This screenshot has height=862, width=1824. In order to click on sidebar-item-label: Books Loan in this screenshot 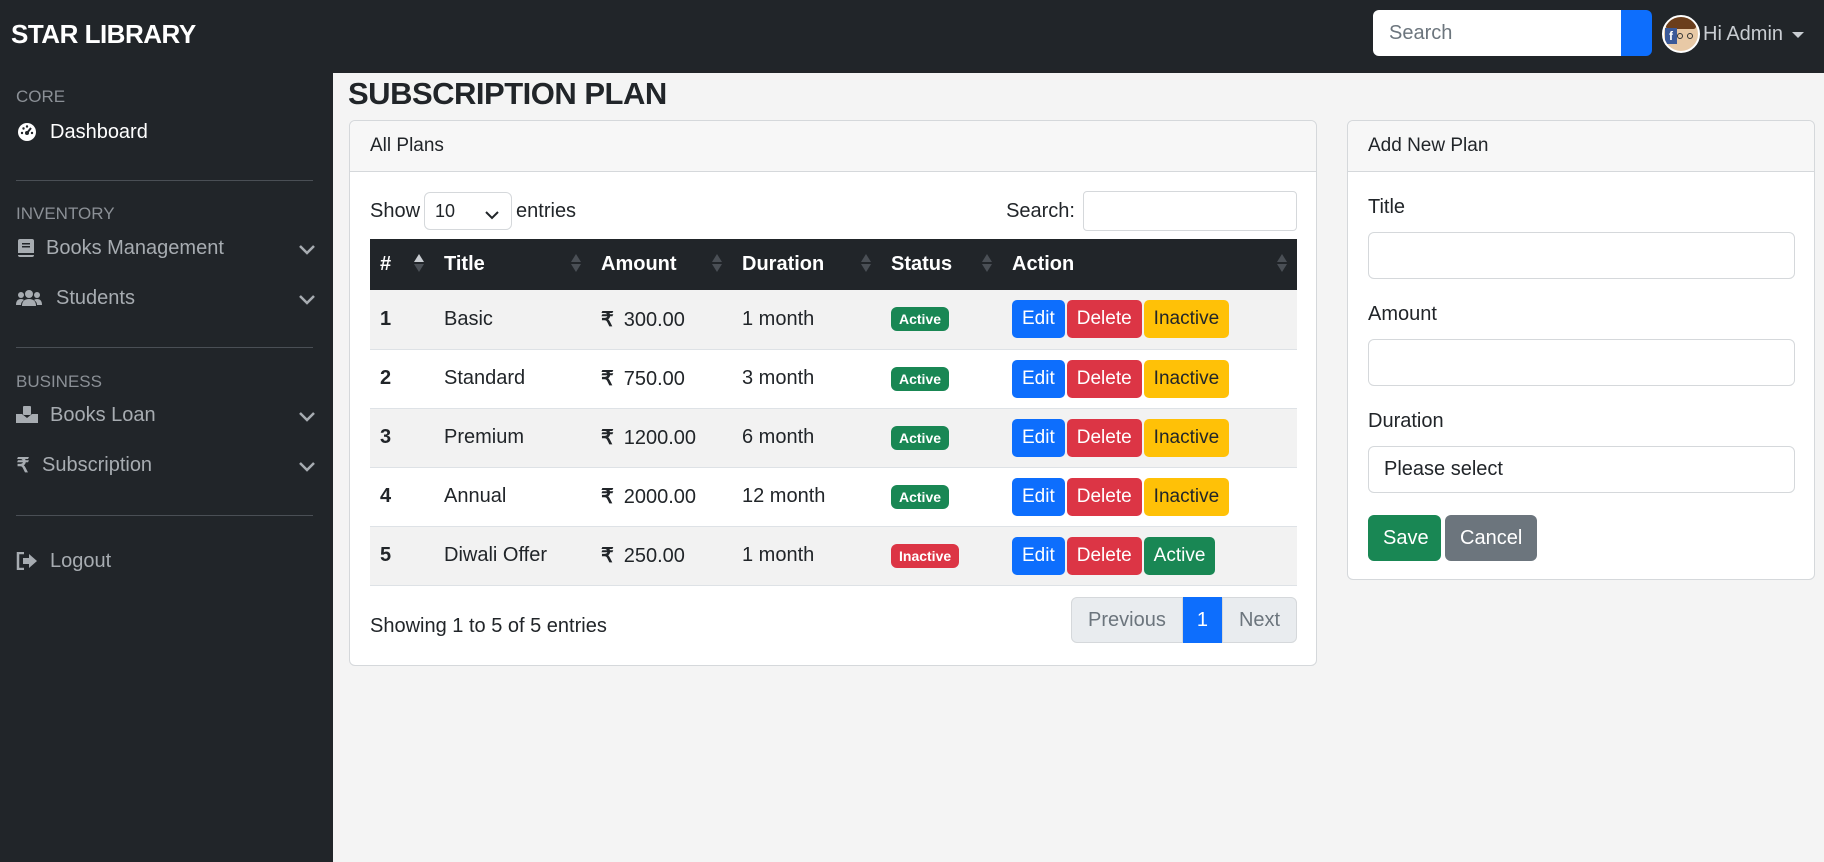, I will do `click(103, 414)`.